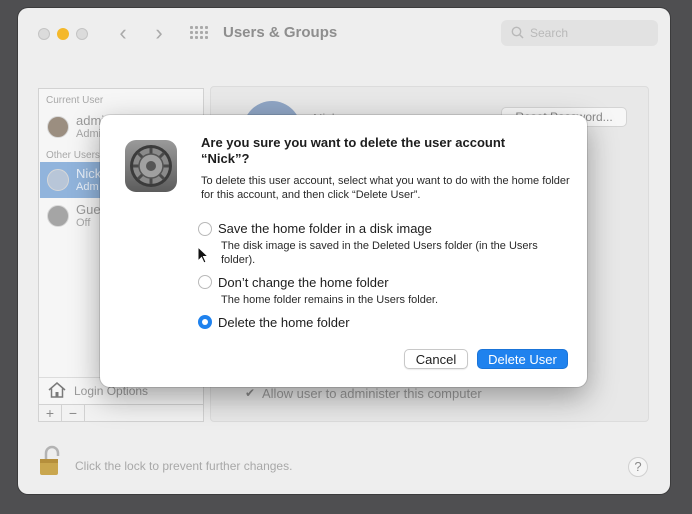  I want to click on current-user-header: Current User, so click(75, 100).